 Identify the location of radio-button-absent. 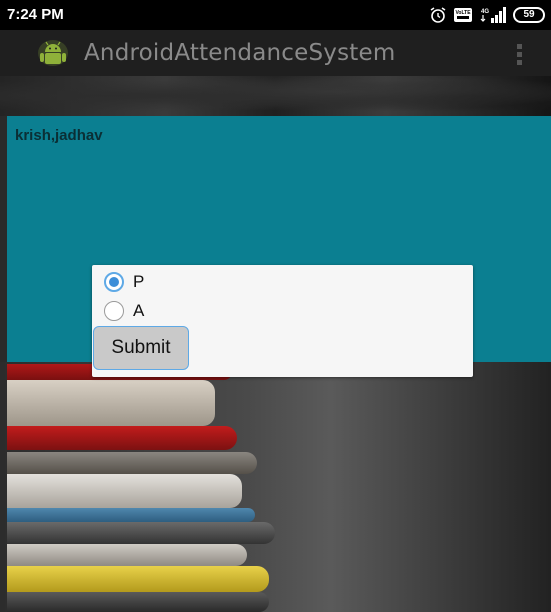
(114, 311).